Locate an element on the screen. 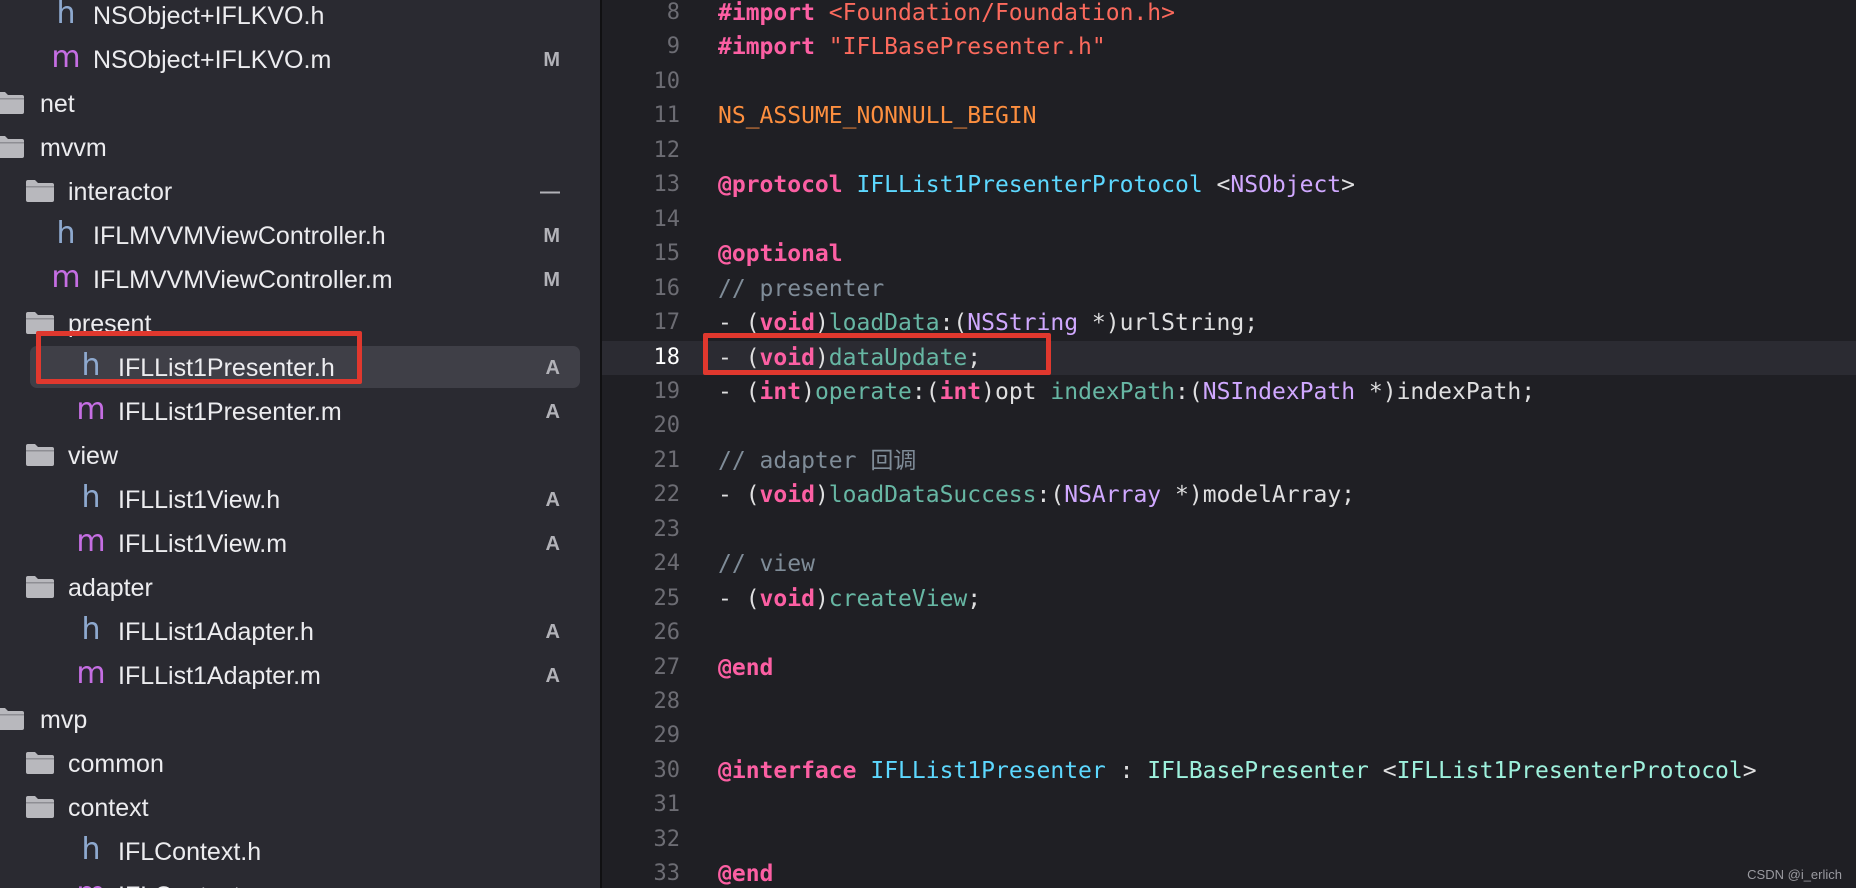  folder-row: common is located at coordinates (300, 764).